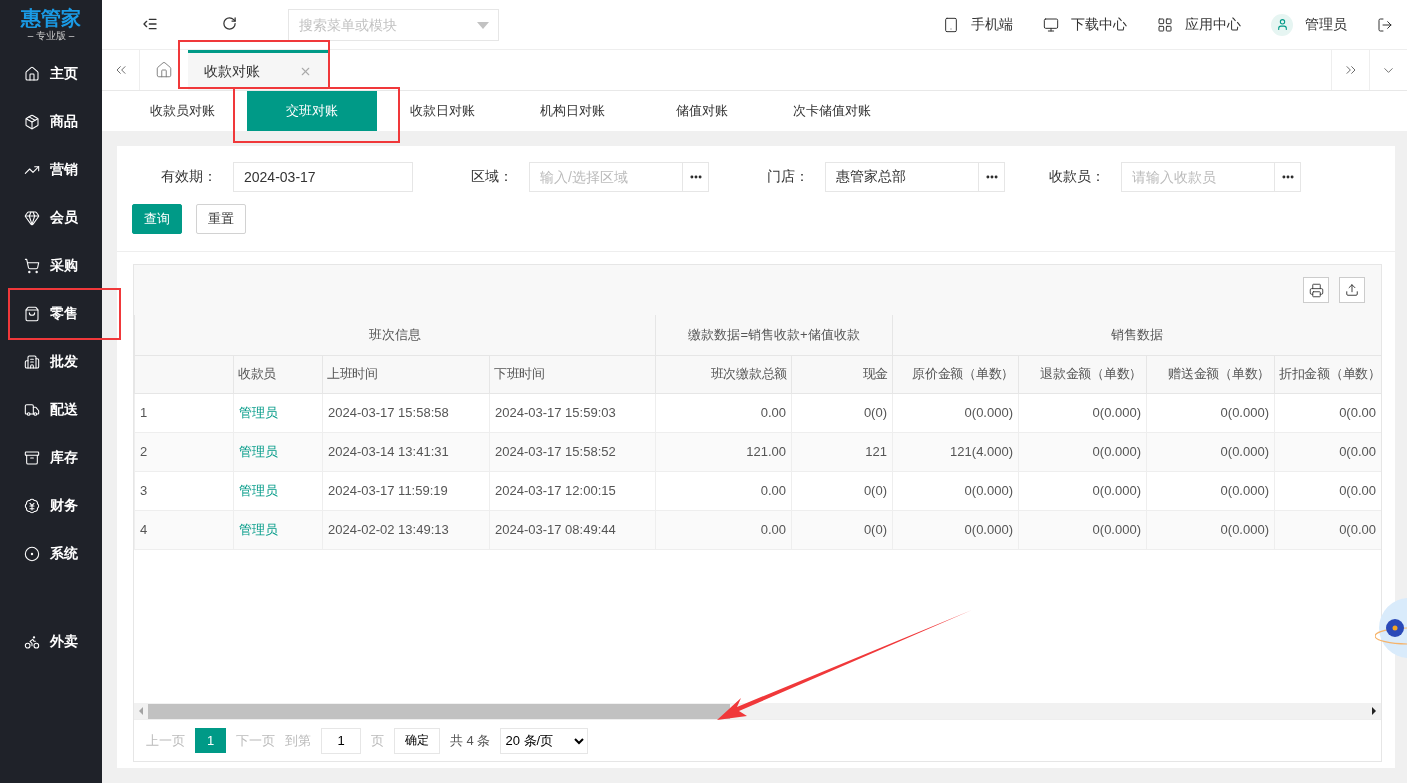 The image size is (1407, 783). Describe the element at coordinates (51, 74) in the screenshot. I see `sidebar-item: 主页` at that location.